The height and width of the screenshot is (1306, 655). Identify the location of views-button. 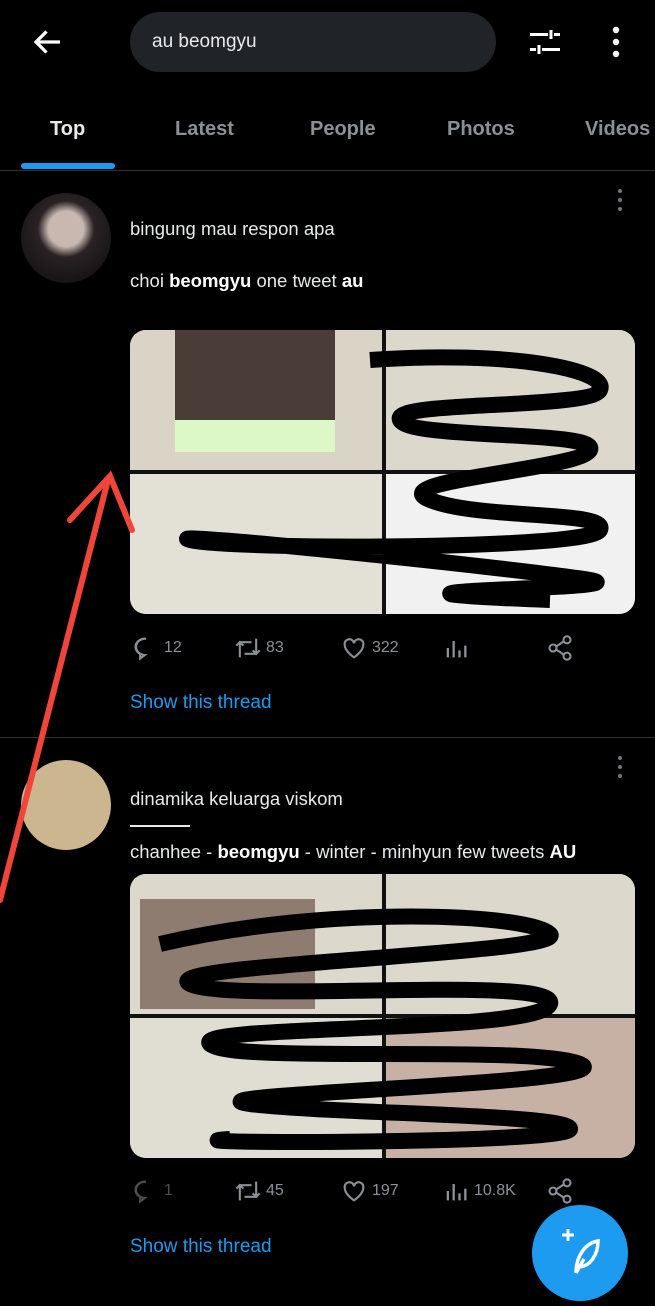
(458, 648).